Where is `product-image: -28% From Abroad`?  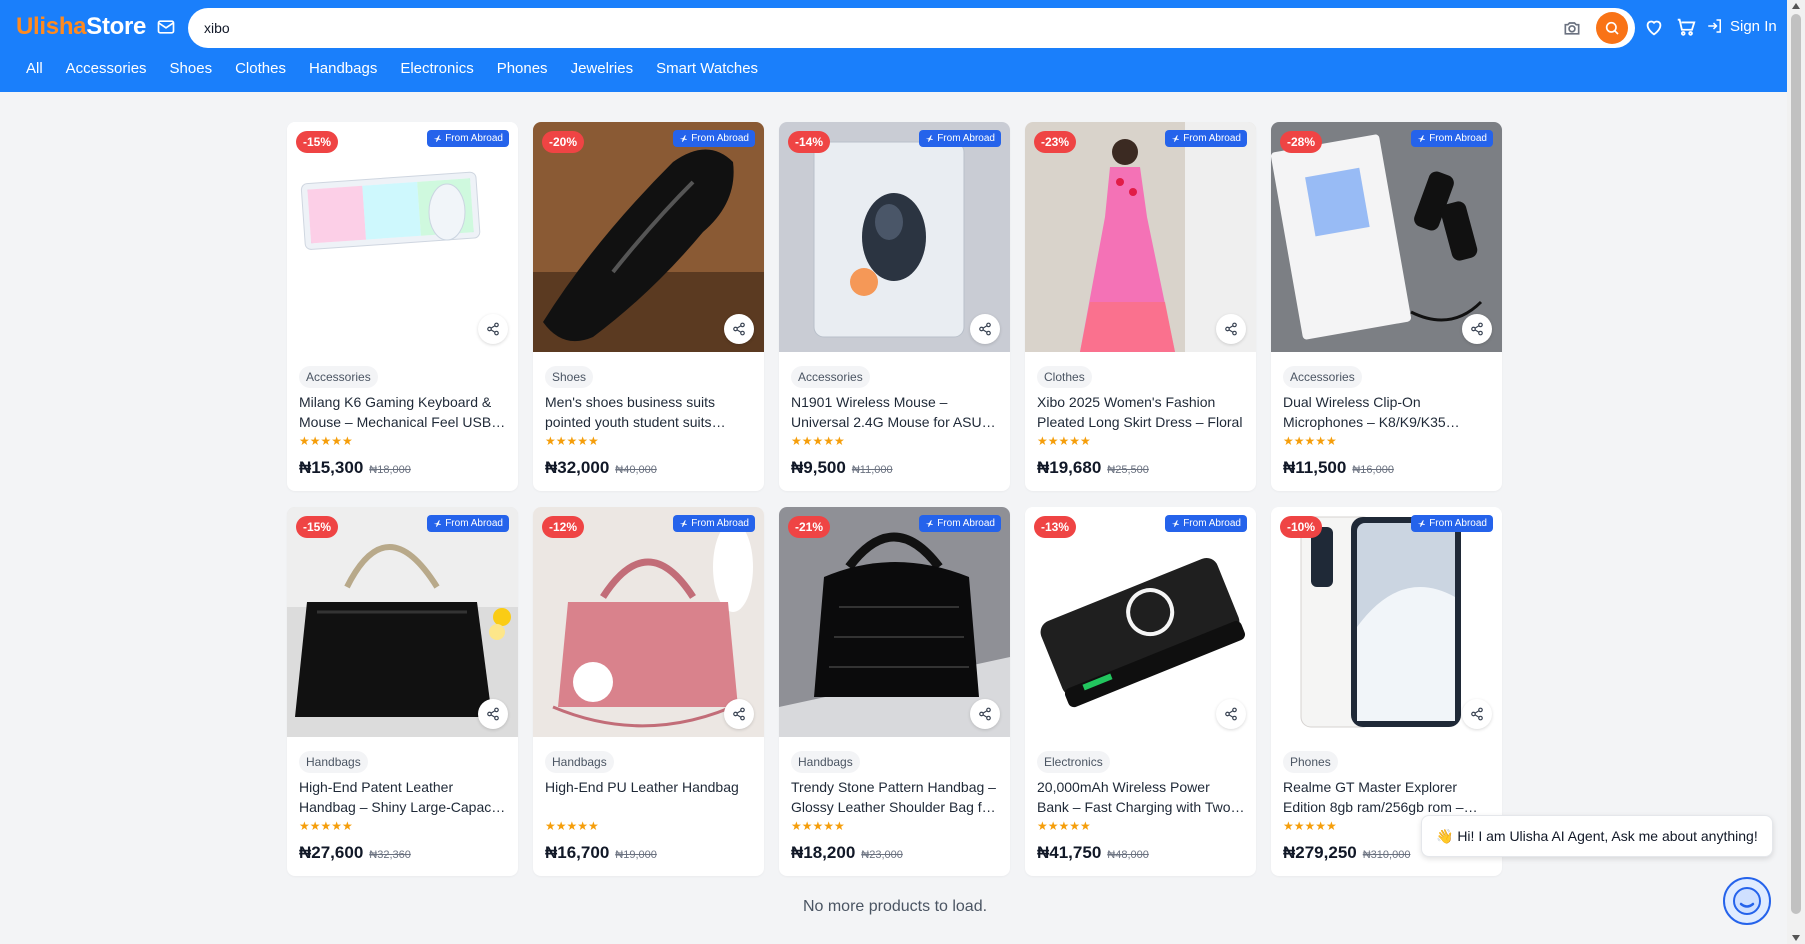
product-image: -28% From Abroad is located at coordinates (1386, 237).